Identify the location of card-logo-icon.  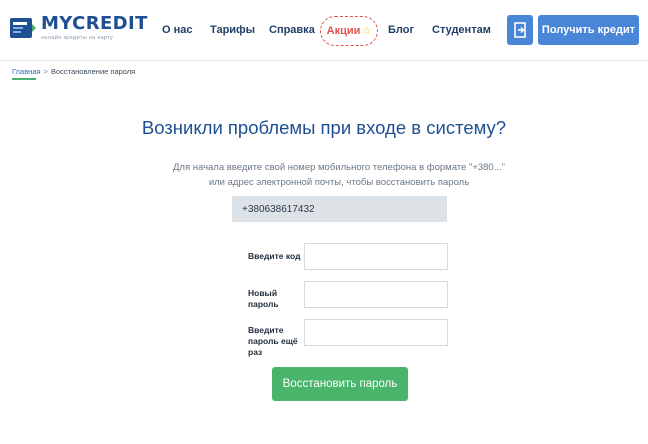
(23, 28).